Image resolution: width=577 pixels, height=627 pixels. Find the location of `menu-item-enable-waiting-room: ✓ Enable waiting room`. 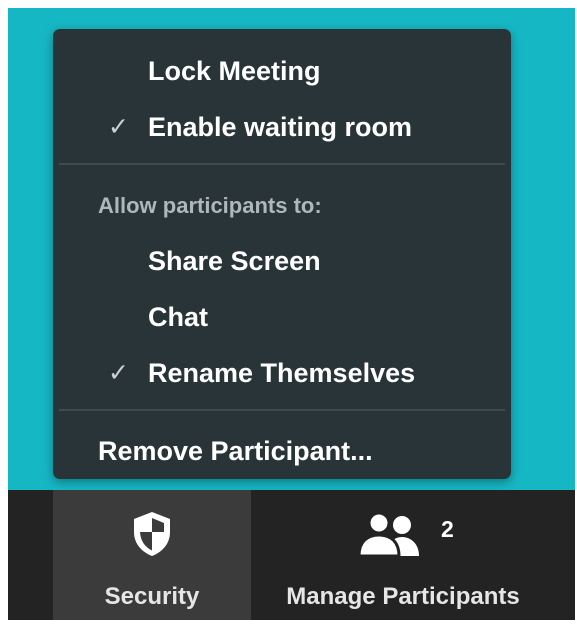

menu-item-enable-waiting-room: ✓ Enable waiting room is located at coordinates (282, 127).